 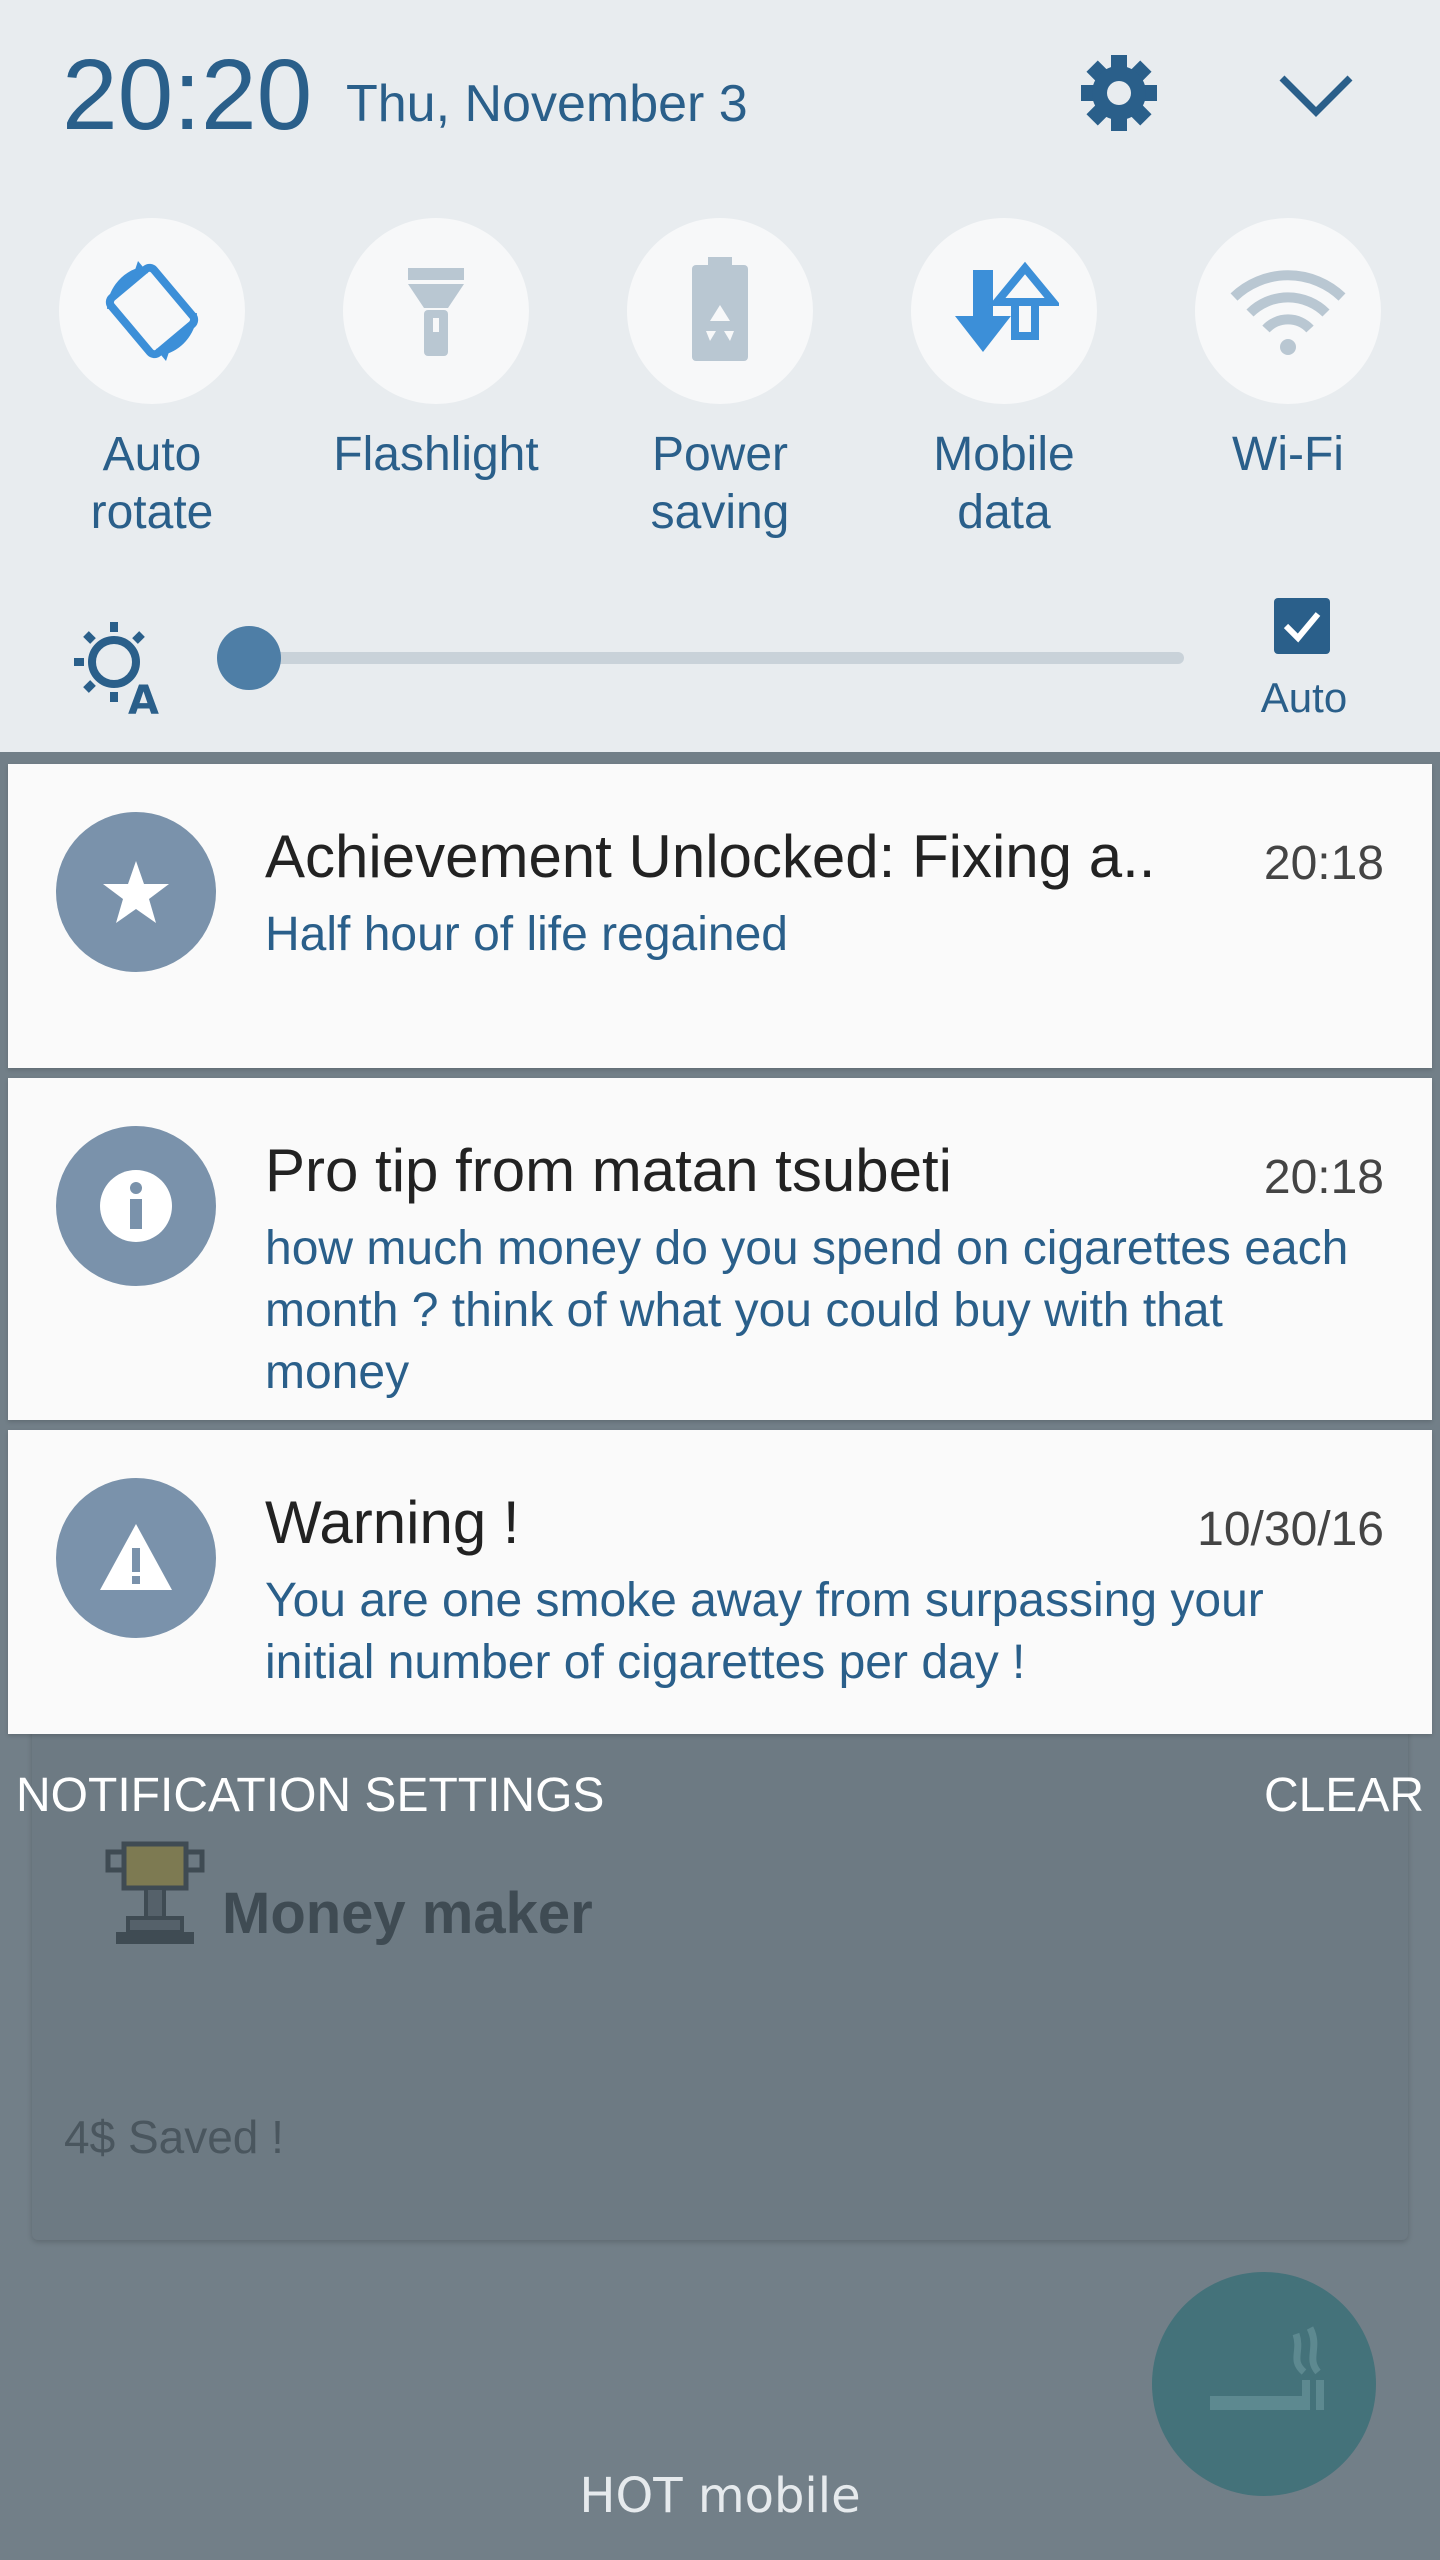 What do you see at coordinates (310, 1795) in the screenshot?
I see `notification-settings-button: NOTIFICATION SETTINGS` at bounding box center [310, 1795].